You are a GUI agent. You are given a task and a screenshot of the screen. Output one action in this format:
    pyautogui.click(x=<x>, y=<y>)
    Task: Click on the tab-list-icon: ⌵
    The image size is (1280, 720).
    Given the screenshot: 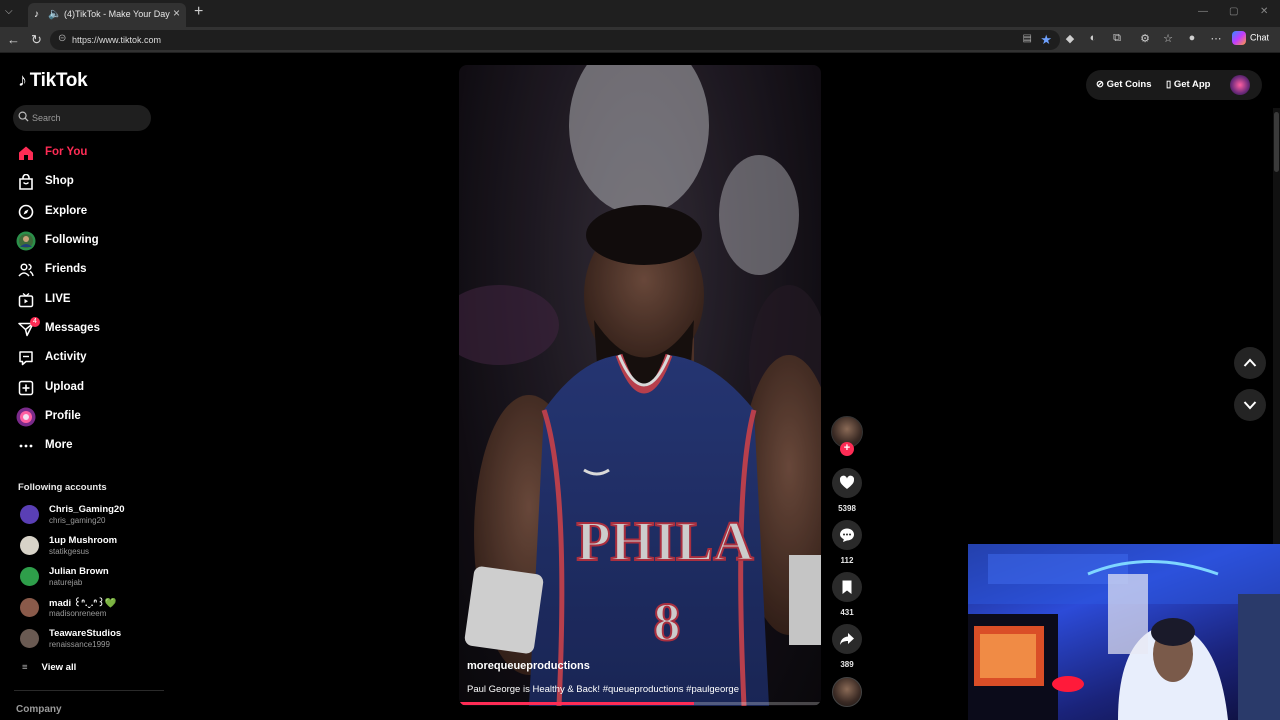 What is the action you would take?
    pyautogui.click(x=9, y=11)
    